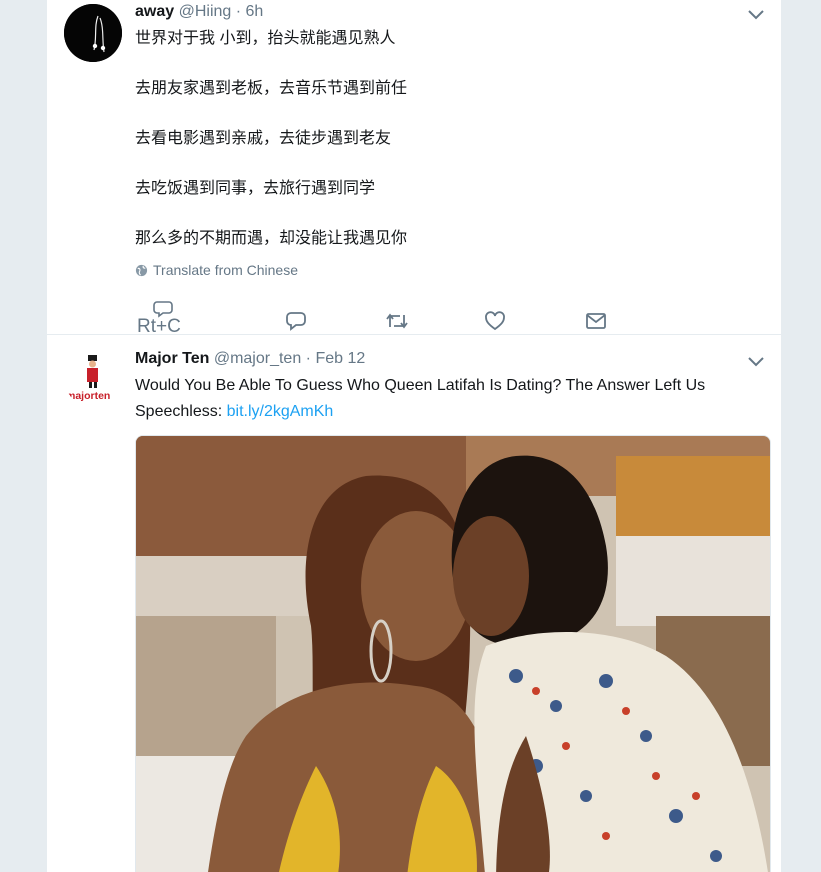 Image resolution: width=821 pixels, height=872 pixels. Describe the element at coordinates (495, 321) in the screenshot. I see `like-icon` at that location.